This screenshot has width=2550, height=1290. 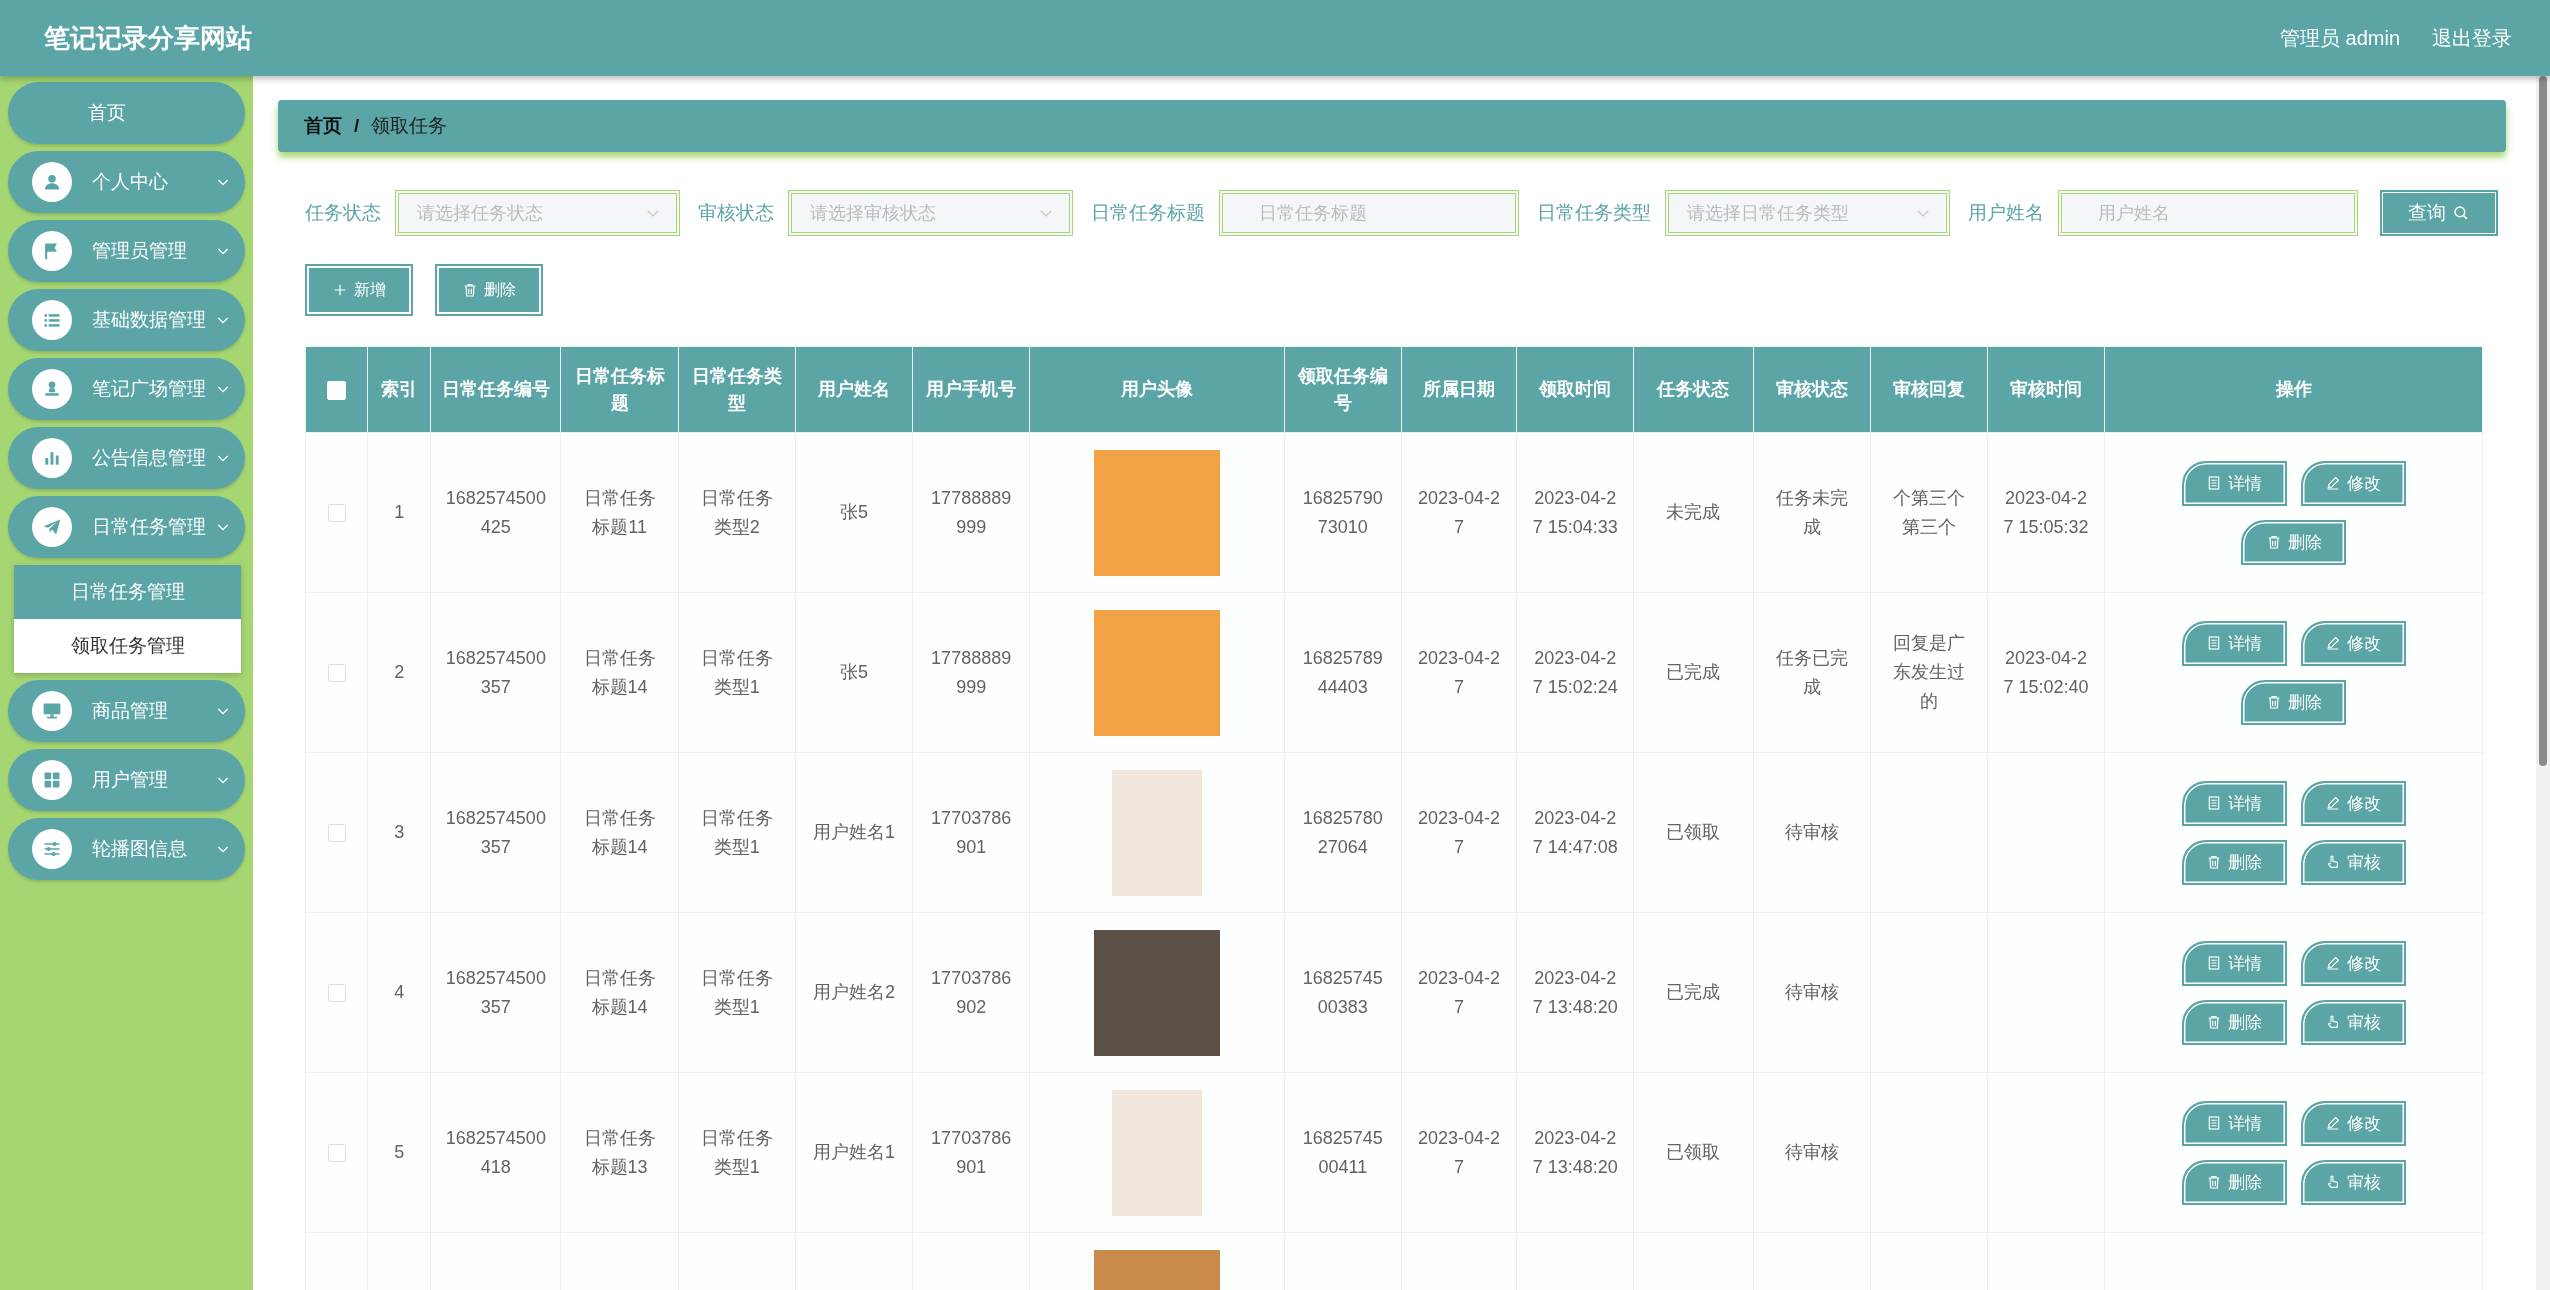 What do you see at coordinates (1594, 213) in the screenshot?
I see `filter-label: 日常任务类型` at bounding box center [1594, 213].